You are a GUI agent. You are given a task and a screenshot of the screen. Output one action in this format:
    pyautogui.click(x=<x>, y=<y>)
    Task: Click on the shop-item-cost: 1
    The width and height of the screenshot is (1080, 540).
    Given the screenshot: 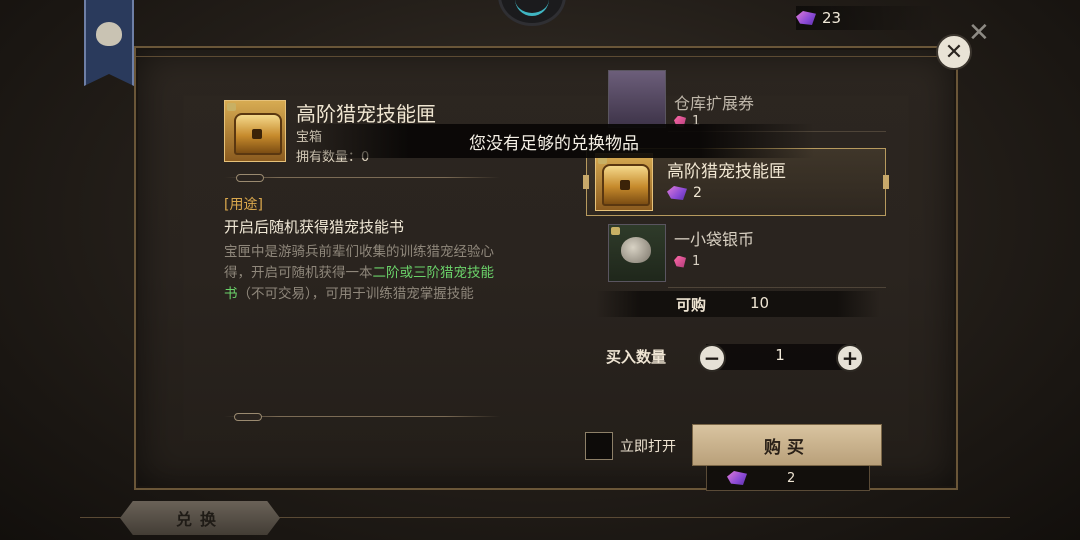 What is the action you would take?
    pyautogui.click(x=687, y=261)
    